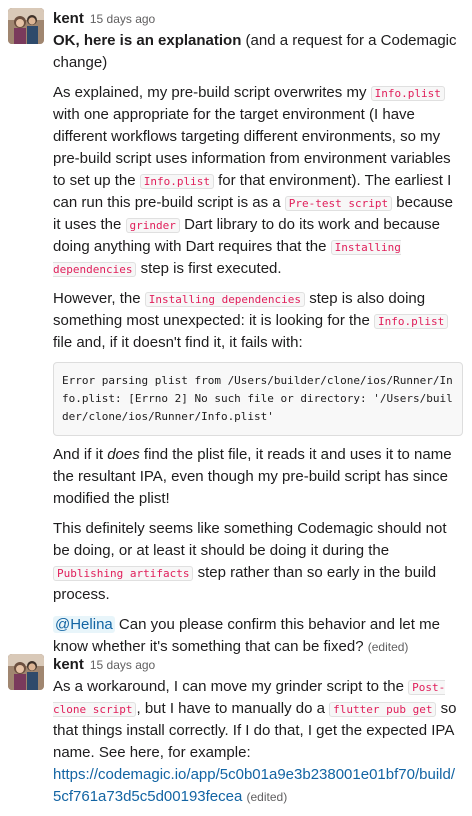 Image resolution: width=472 pixels, height=816 pixels. What do you see at coordinates (84, 624) in the screenshot?
I see `user-mention: @Helina` at bounding box center [84, 624].